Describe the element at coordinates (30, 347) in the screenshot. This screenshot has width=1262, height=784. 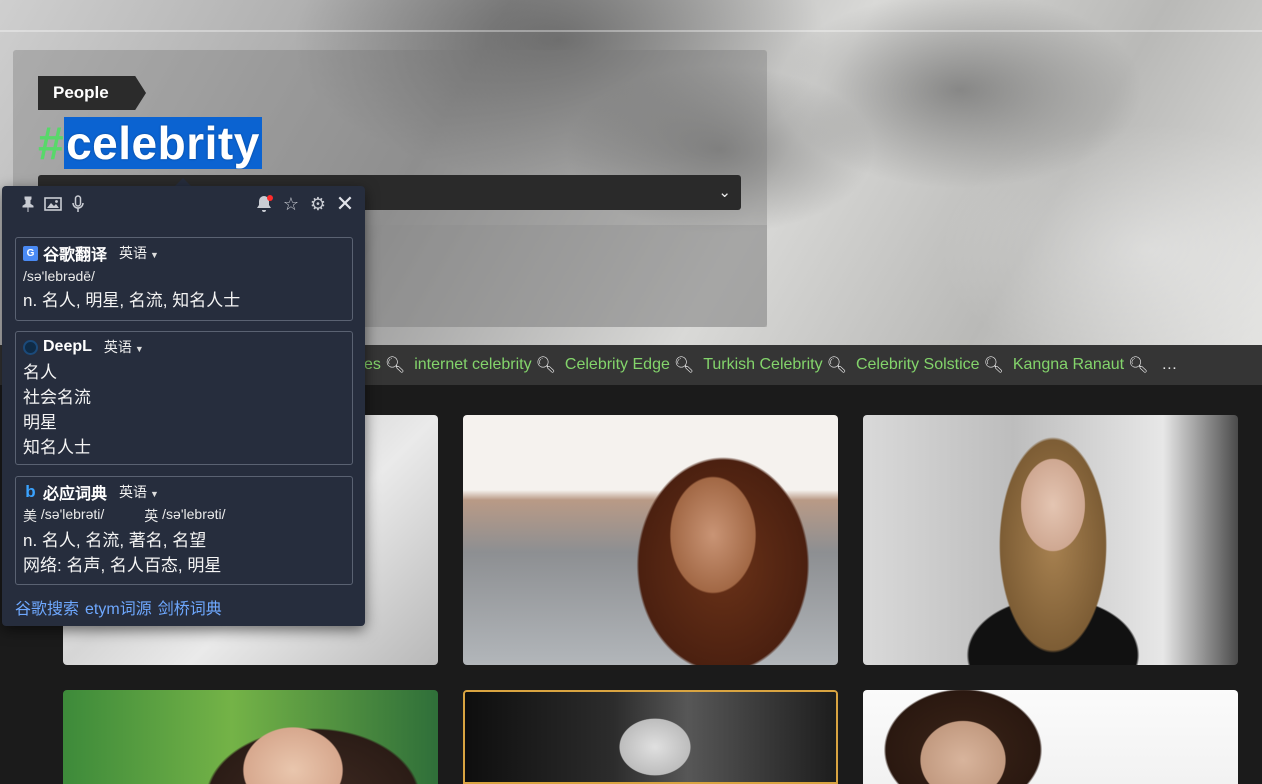
I see `deepl-icon` at that location.